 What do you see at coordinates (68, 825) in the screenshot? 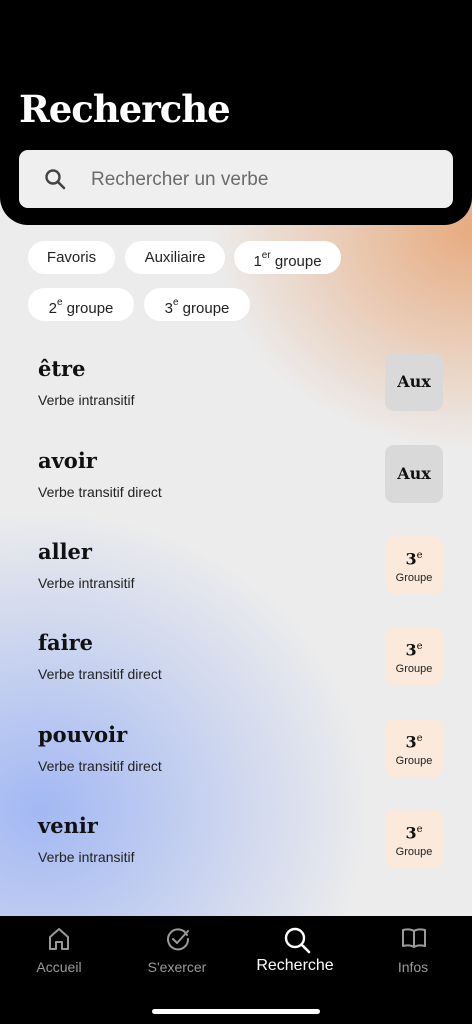
I see `verb-name: venir` at bounding box center [68, 825].